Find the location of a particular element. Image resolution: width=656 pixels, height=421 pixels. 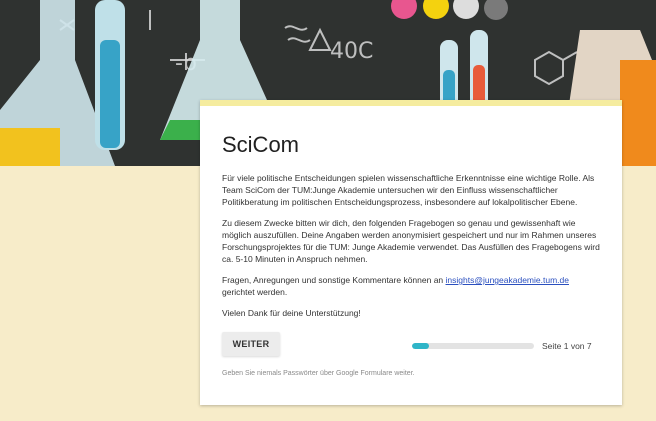

progress-bar-fill is located at coordinates (421, 346).